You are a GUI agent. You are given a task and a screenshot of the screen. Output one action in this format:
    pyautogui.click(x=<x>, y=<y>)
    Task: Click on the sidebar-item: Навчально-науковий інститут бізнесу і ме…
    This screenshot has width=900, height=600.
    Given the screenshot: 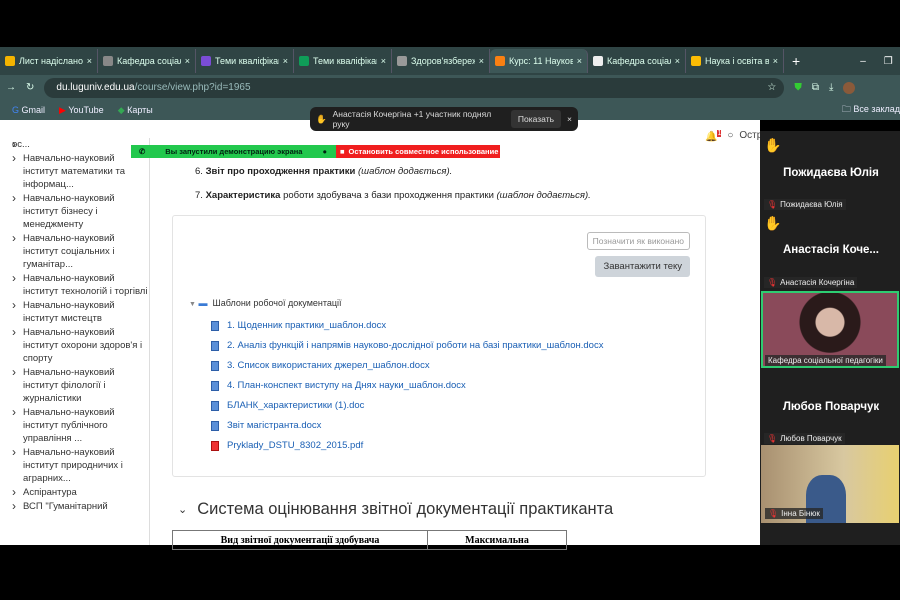 What is the action you would take?
    pyautogui.click(x=78, y=211)
    